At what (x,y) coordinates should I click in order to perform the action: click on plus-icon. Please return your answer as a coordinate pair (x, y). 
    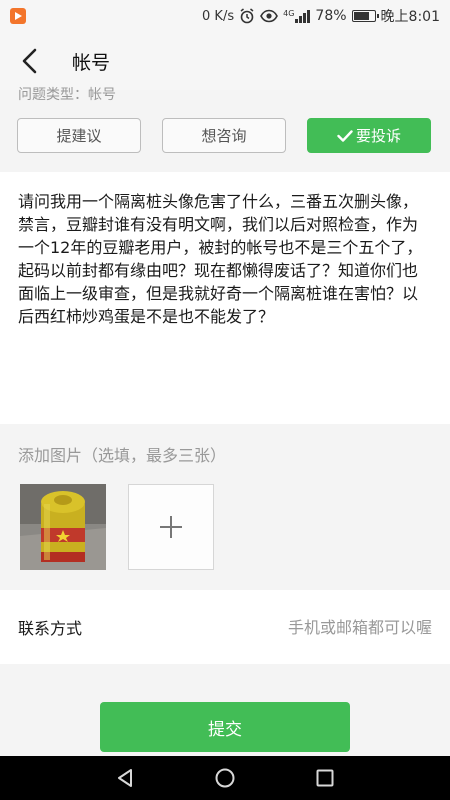
    Looking at the image, I should click on (171, 527).